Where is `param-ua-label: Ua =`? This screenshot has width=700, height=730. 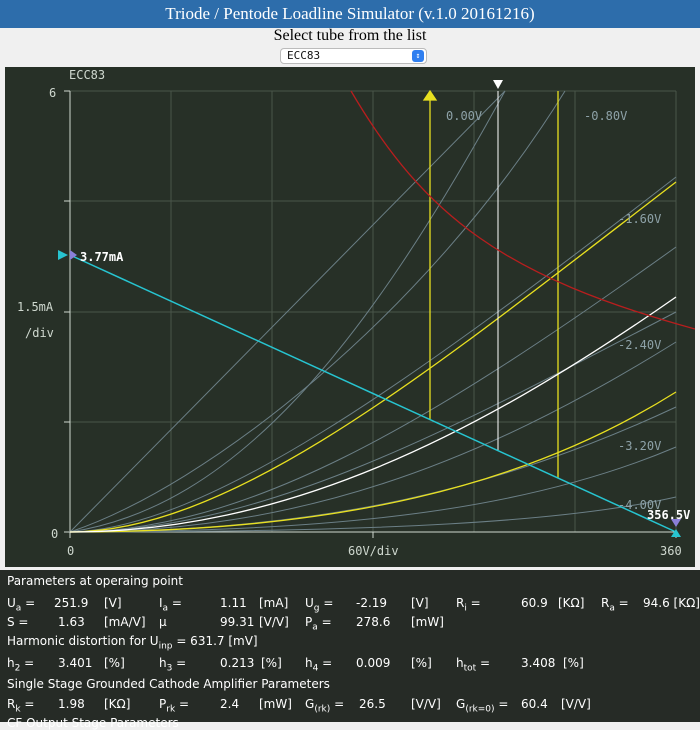 param-ua-label: Ua = is located at coordinates (21, 605).